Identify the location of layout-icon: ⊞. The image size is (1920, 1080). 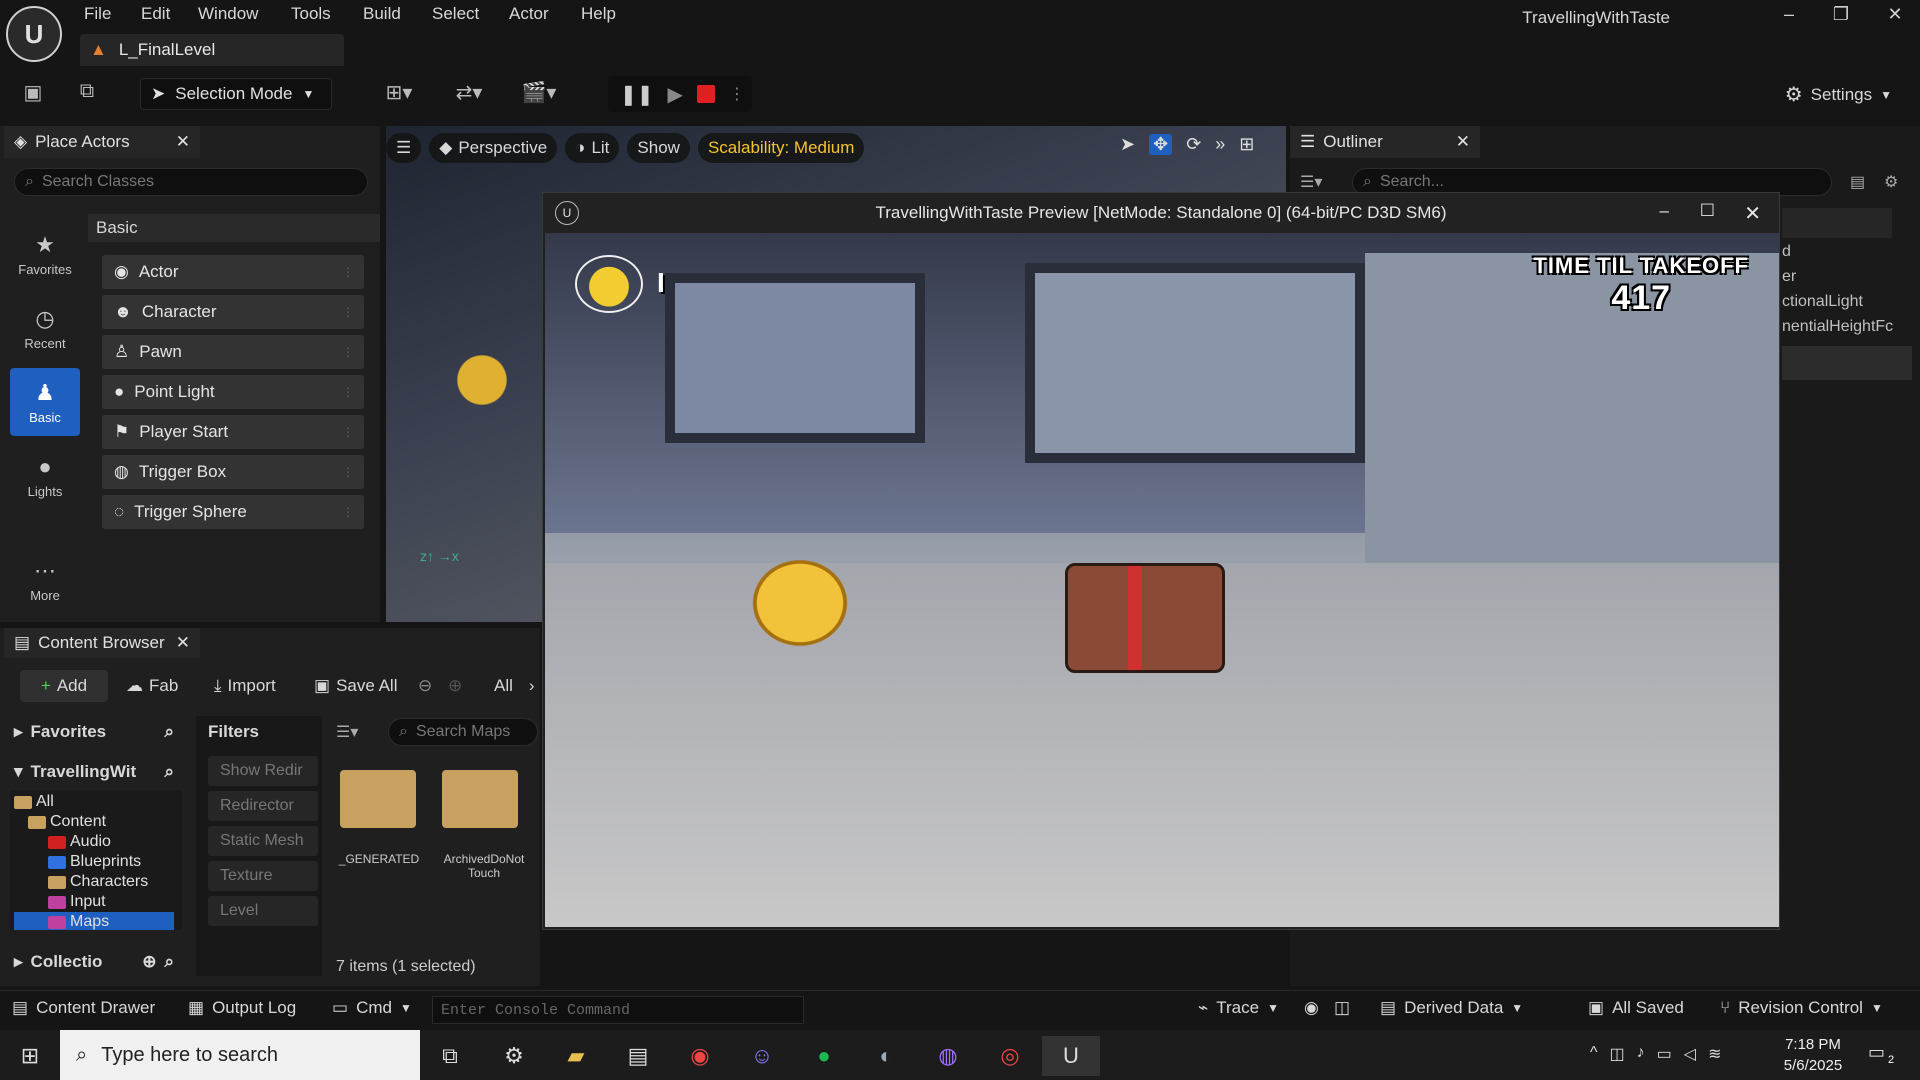
(1246, 144).